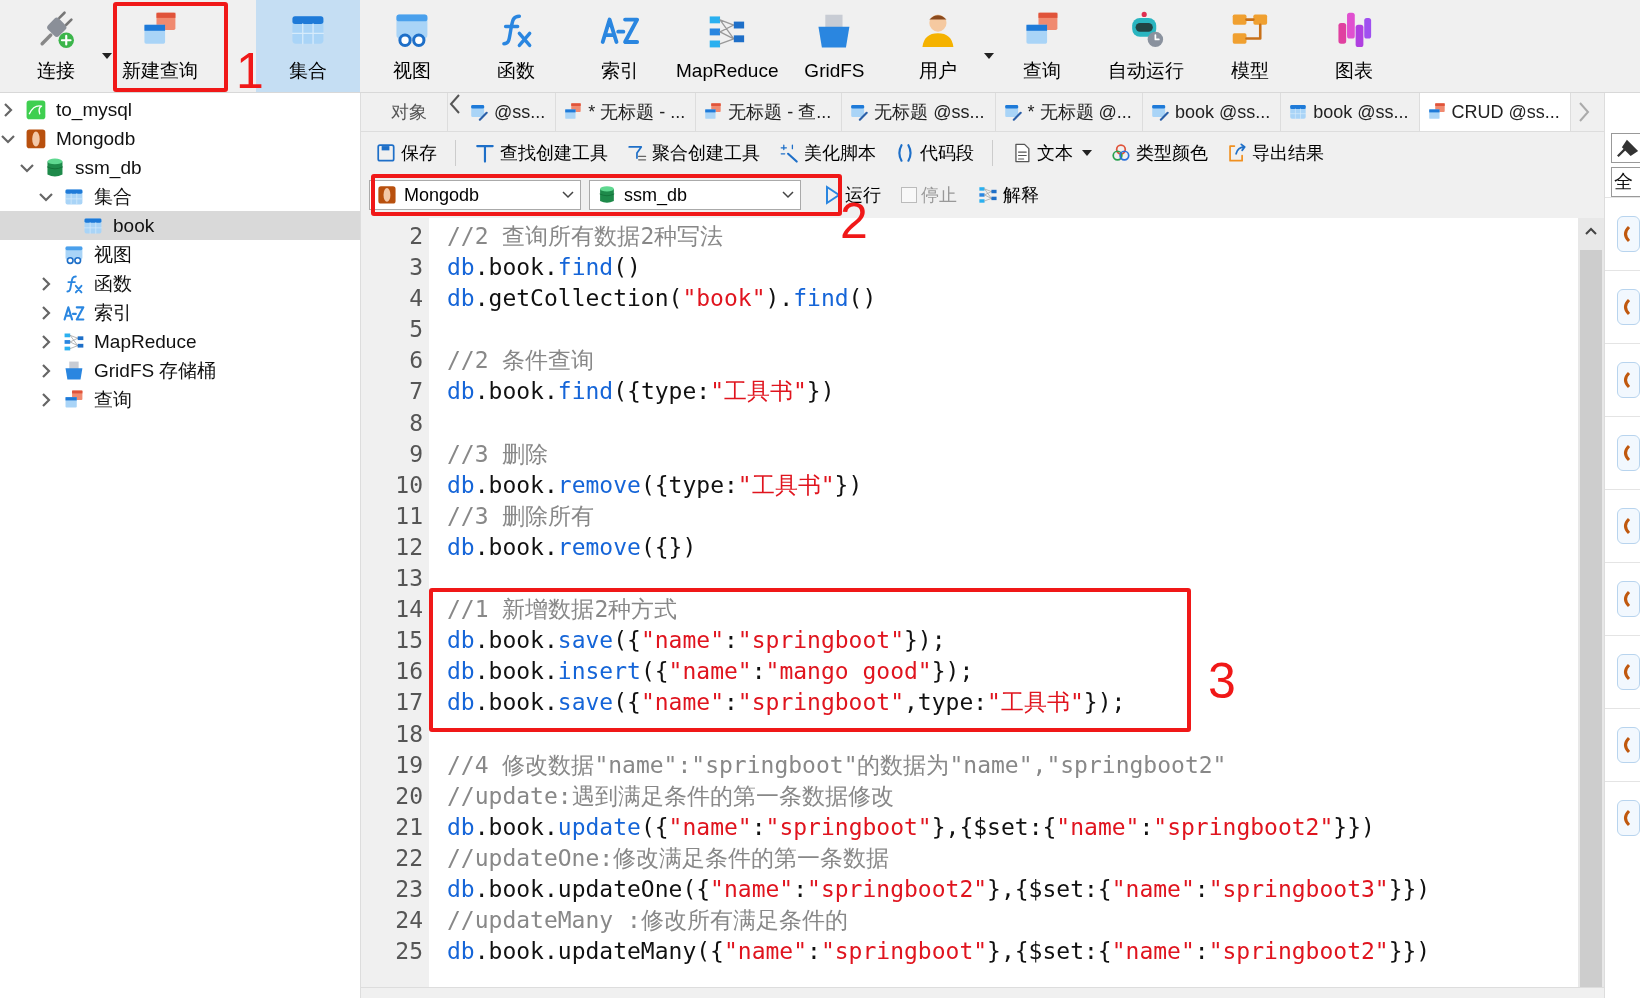  What do you see at coordinates (409, 827) in the screenshot?
I see `line-number: 21` at bounding box center [409, 827].